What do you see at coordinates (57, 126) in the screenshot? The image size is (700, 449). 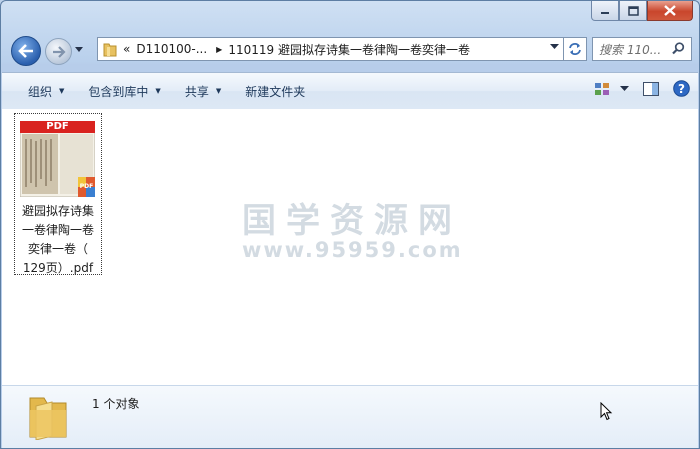 I see `pdf-header-label: PDF` at bounding box center [57, 126].